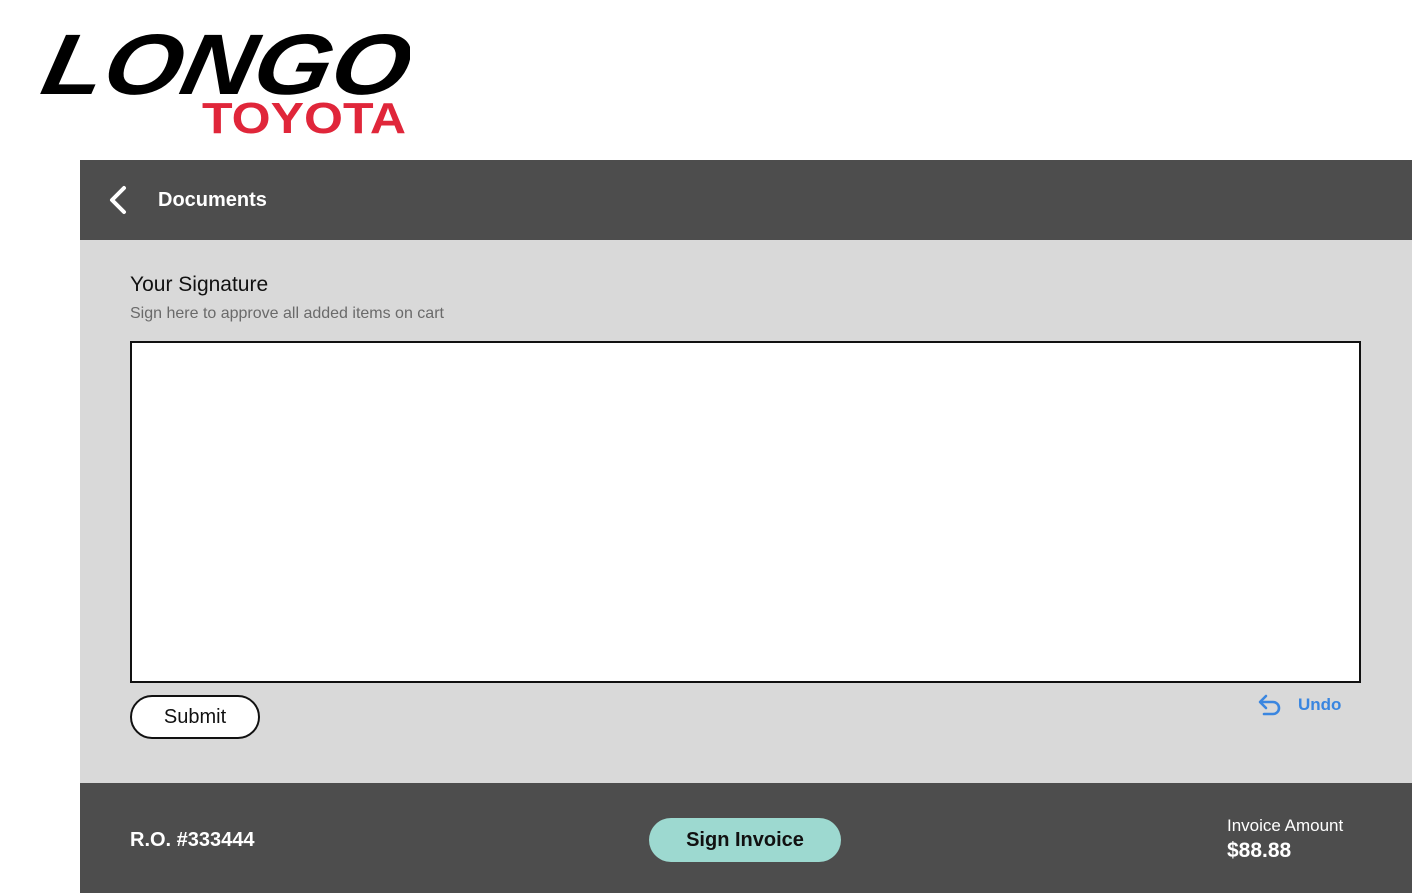 Image resolution: width=1412 pixels, height=893 pixels. I want to click on repair-order-number: R.O. #333444, so click(192, 840).